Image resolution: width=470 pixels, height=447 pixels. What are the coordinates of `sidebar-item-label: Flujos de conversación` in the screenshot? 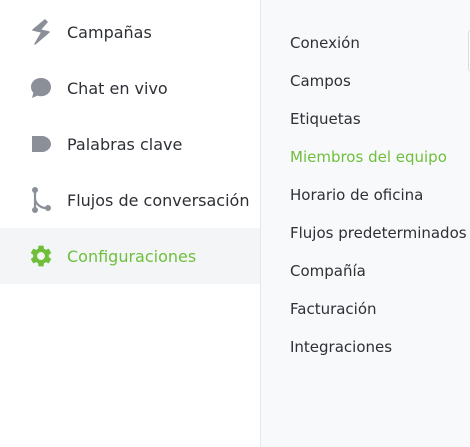 It's located at (158, 200).